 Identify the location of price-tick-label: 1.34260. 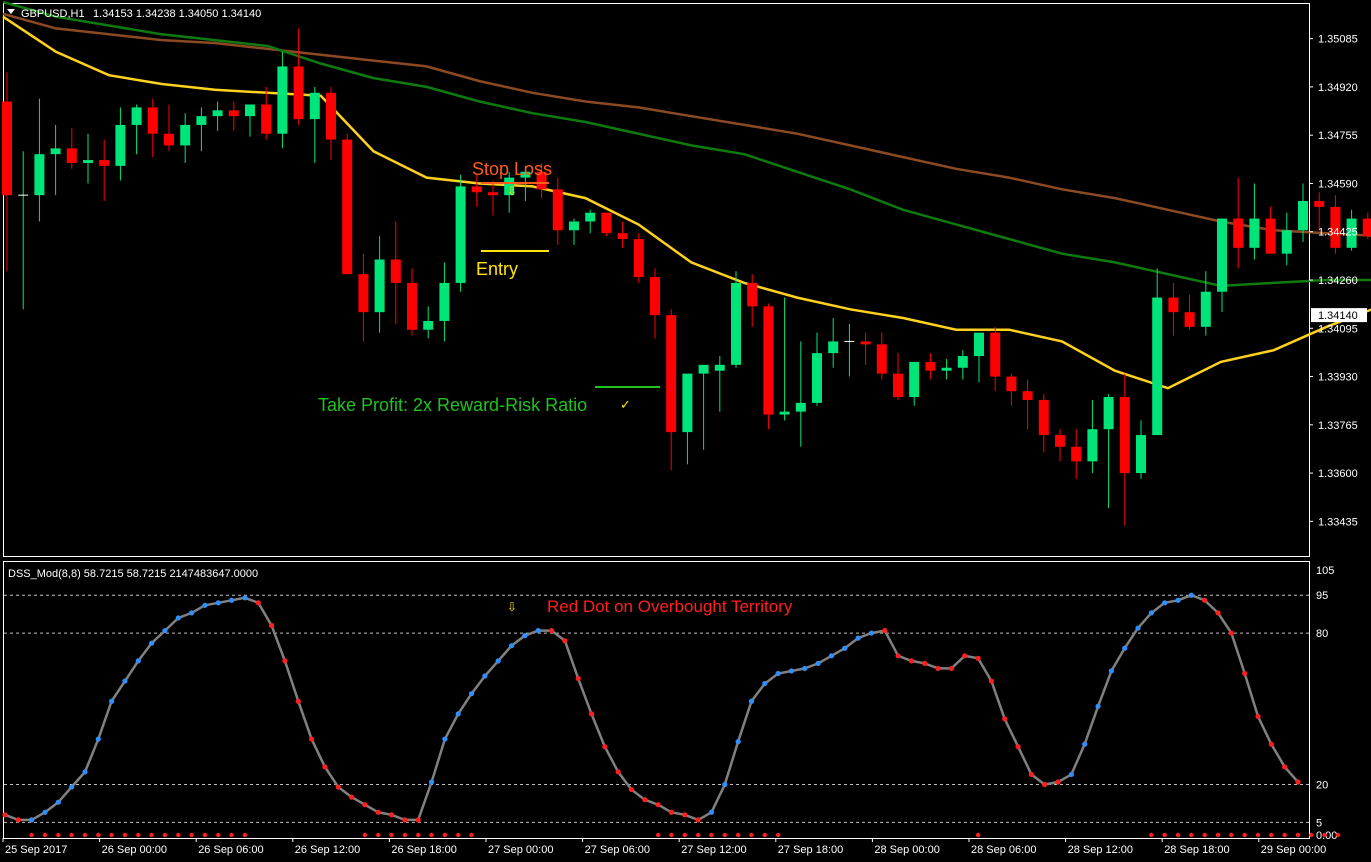
(1338, 281).